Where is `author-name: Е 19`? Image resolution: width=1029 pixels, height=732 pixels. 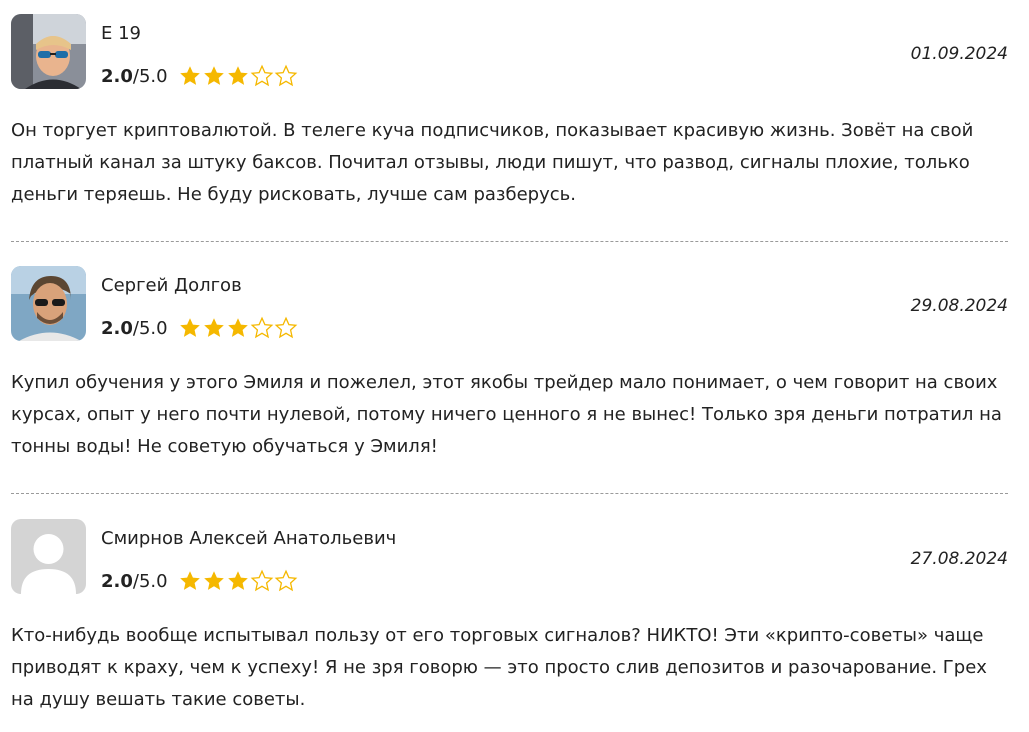
author-name: Е 19 is located at coordinates (121, 33).